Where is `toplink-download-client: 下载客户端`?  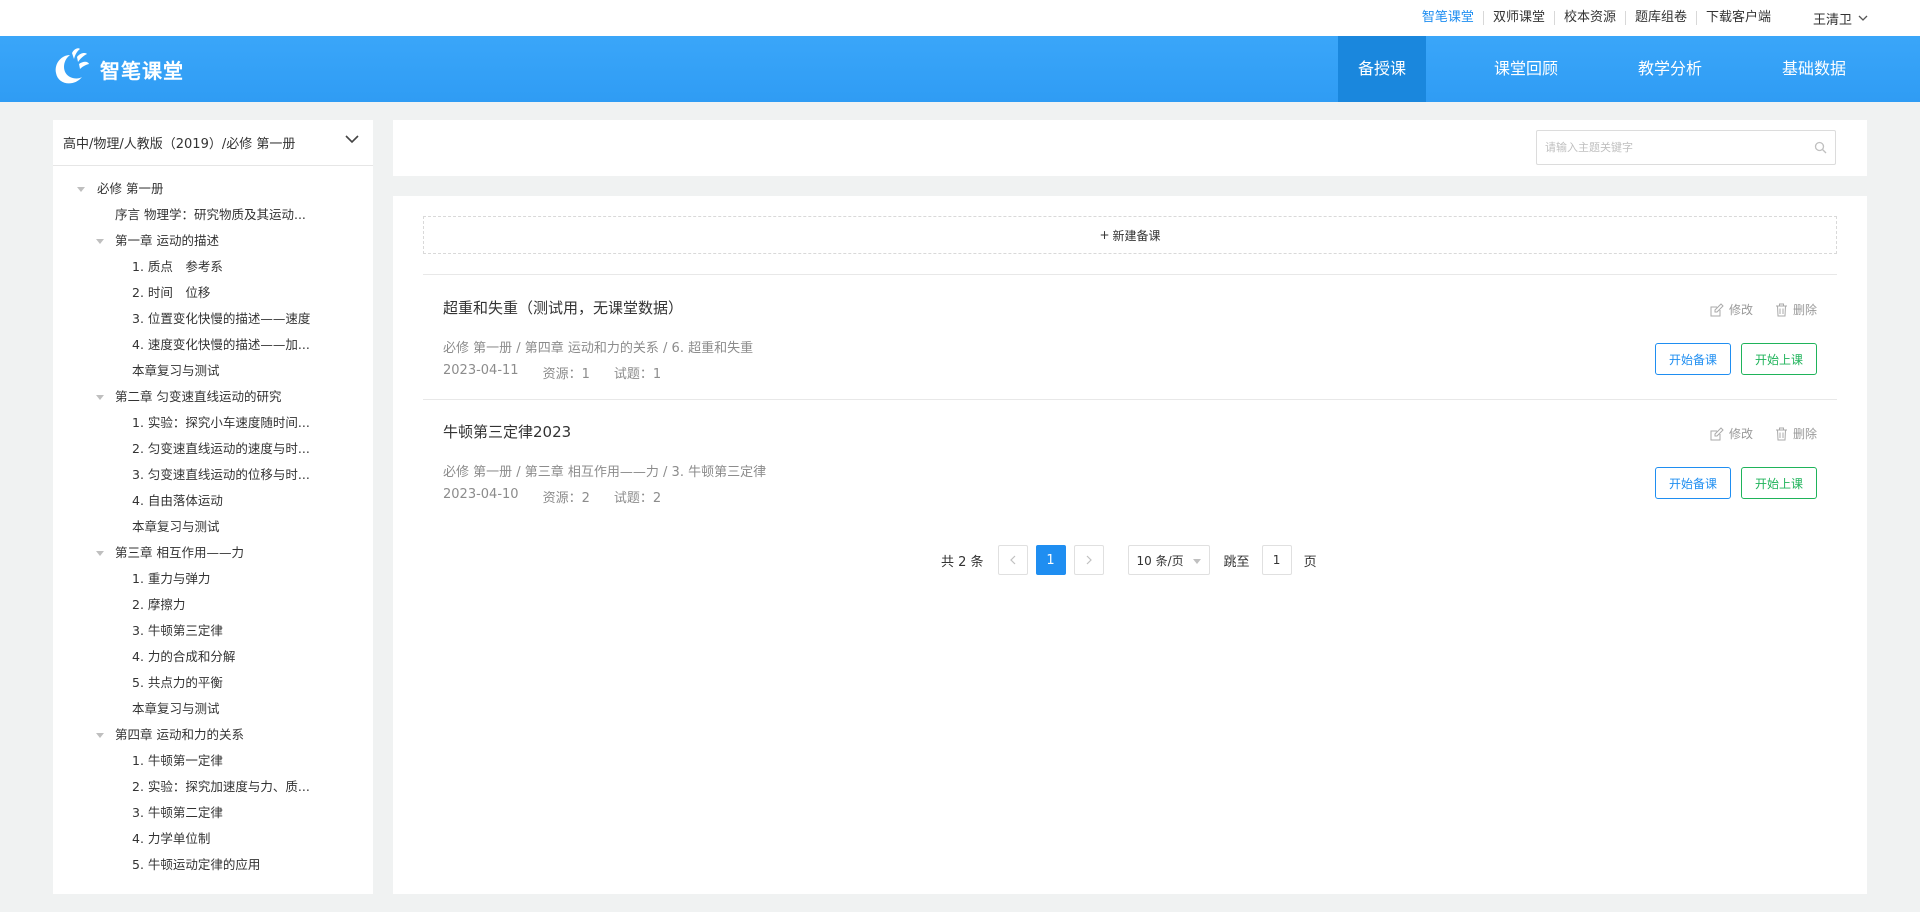 toplink-download-client: 下载客户端 is located at coordinates (1737, 18).